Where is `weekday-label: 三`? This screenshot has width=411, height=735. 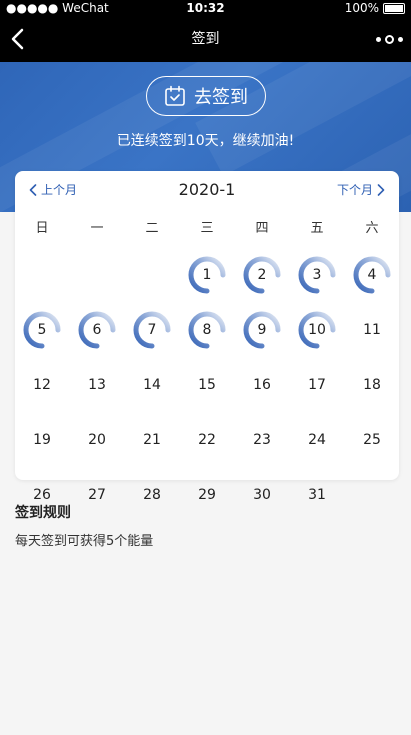 weekday-label: 三 is located at coordinates (207, 228).